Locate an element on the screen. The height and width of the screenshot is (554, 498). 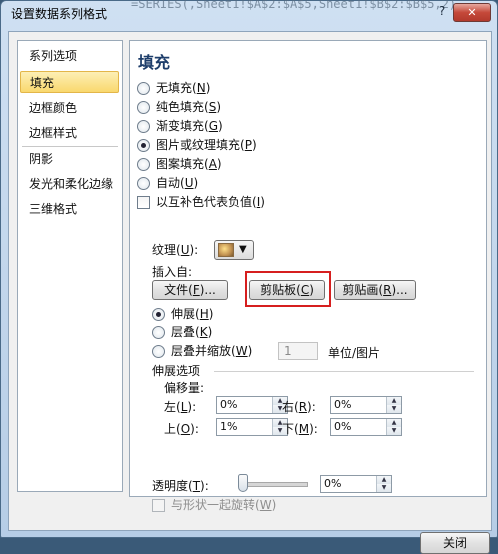
radio-label: 无填充 is located at coordinates (174, 88).